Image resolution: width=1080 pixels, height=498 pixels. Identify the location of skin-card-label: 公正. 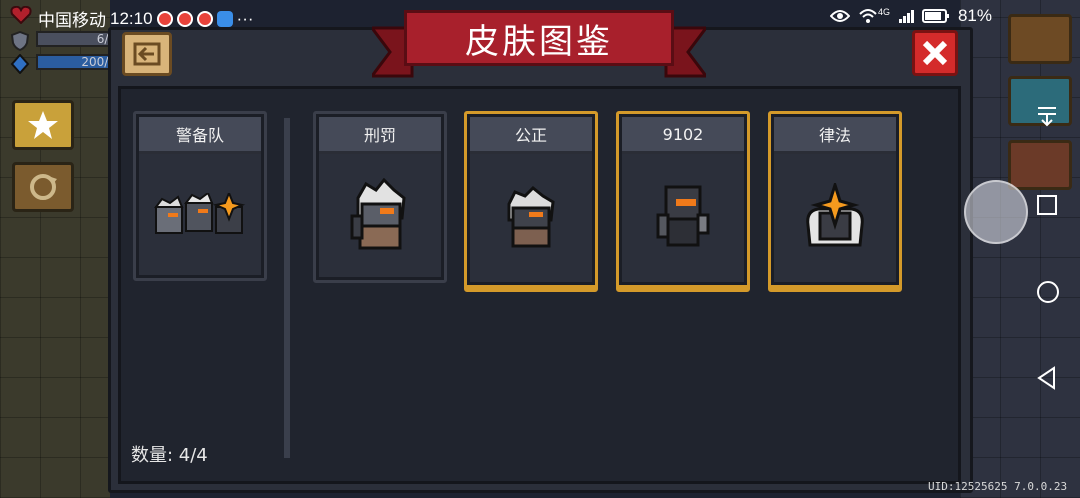
(531, 135).